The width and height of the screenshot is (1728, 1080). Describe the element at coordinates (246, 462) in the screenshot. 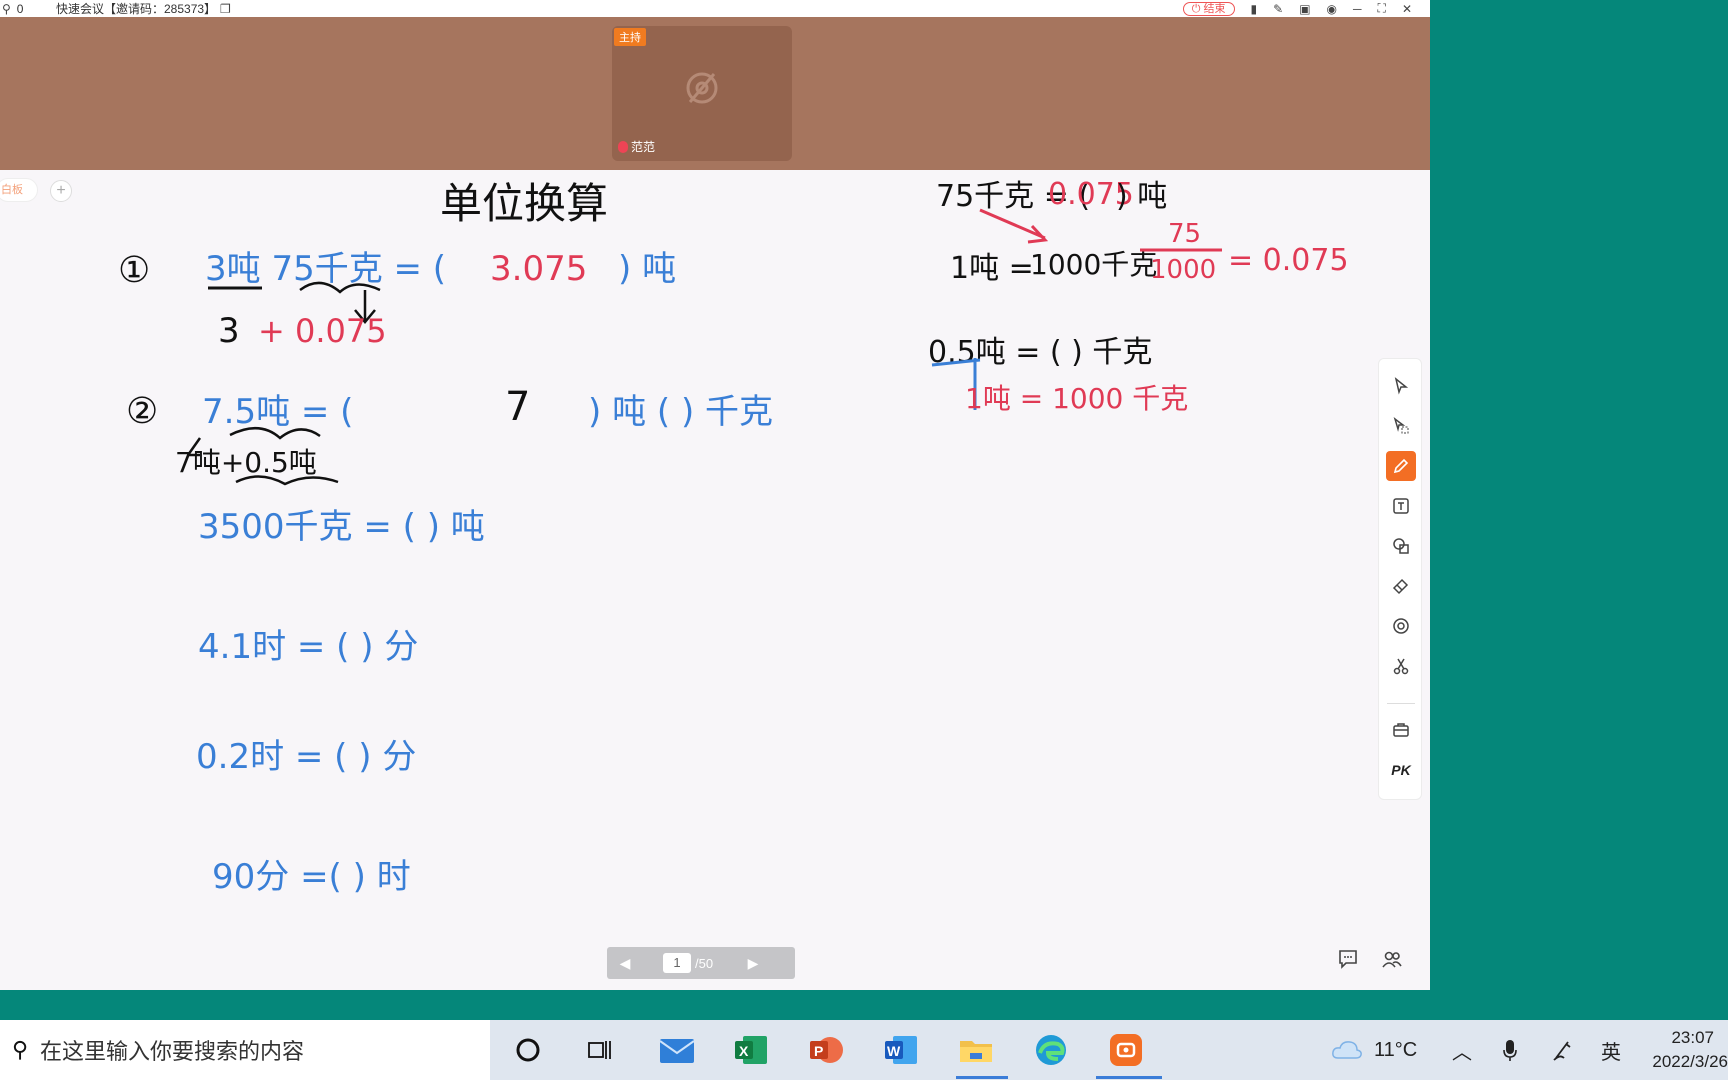

I see `q2-work: 7吨+0.5吨` at that location.